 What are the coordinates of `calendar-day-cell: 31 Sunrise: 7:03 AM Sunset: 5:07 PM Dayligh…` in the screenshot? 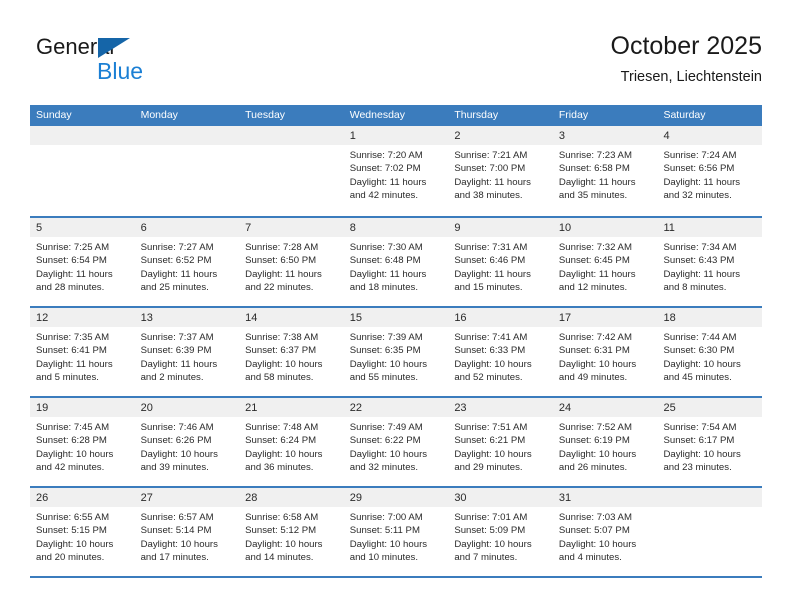 It's located at (605, 532).